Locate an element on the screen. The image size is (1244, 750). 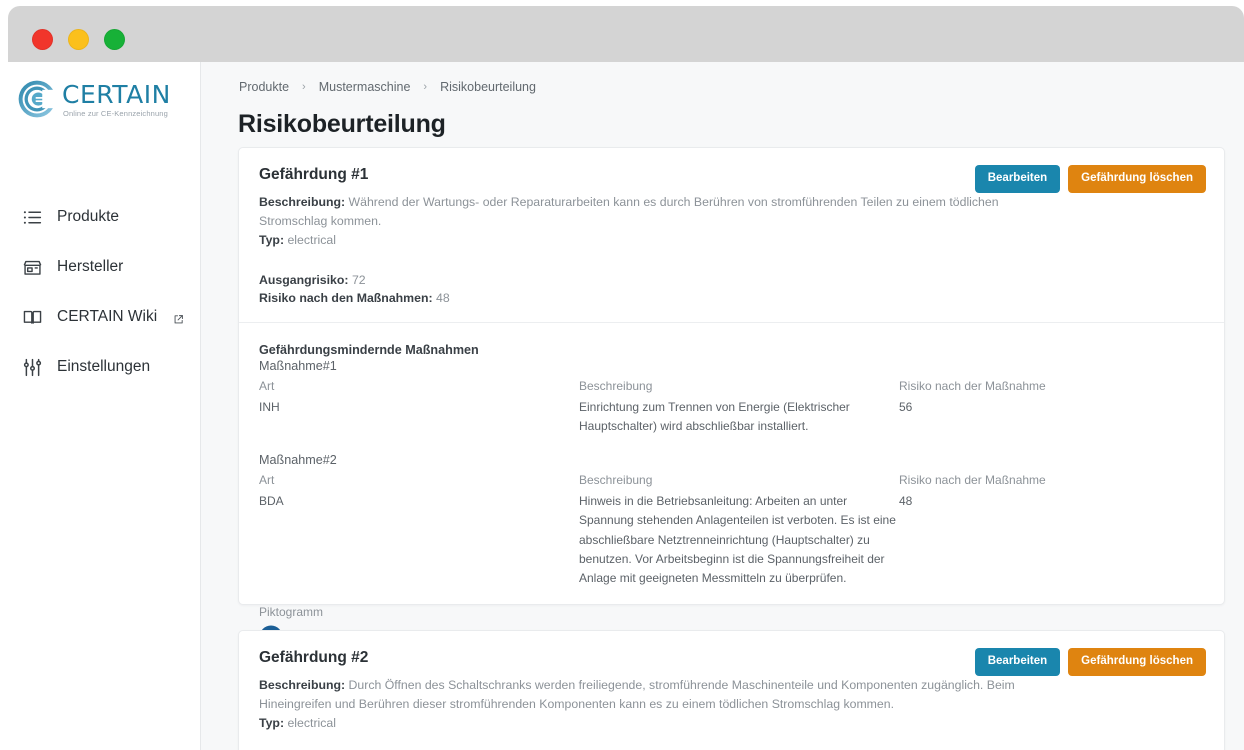
list-icon is located at coordinates (32, 217).